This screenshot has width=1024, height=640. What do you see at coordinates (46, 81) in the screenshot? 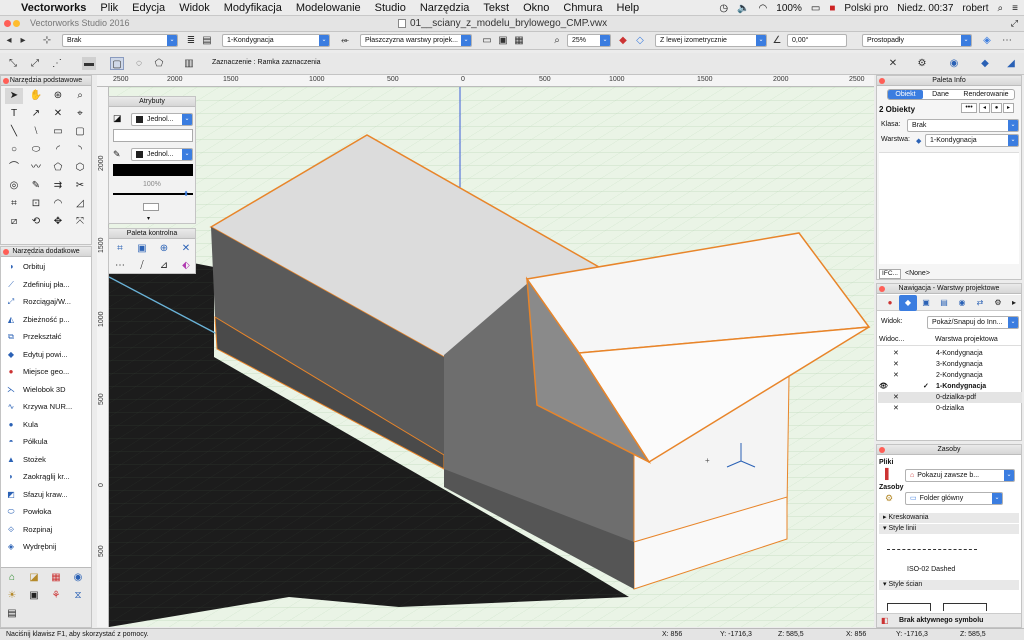
I see `basic-tools-title: Narzędzia podstawowe` at bounding box center [46, 81].